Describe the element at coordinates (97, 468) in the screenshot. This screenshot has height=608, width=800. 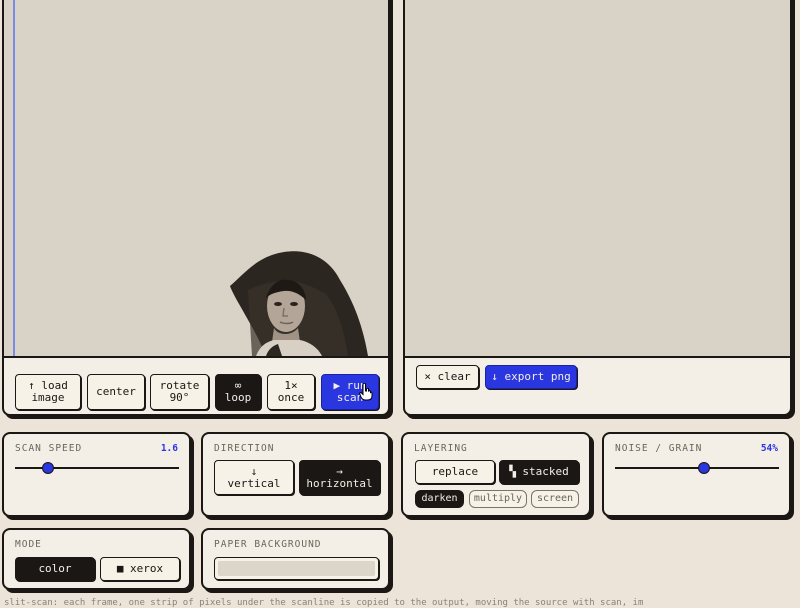
I see `scan-speed-track` at that location.